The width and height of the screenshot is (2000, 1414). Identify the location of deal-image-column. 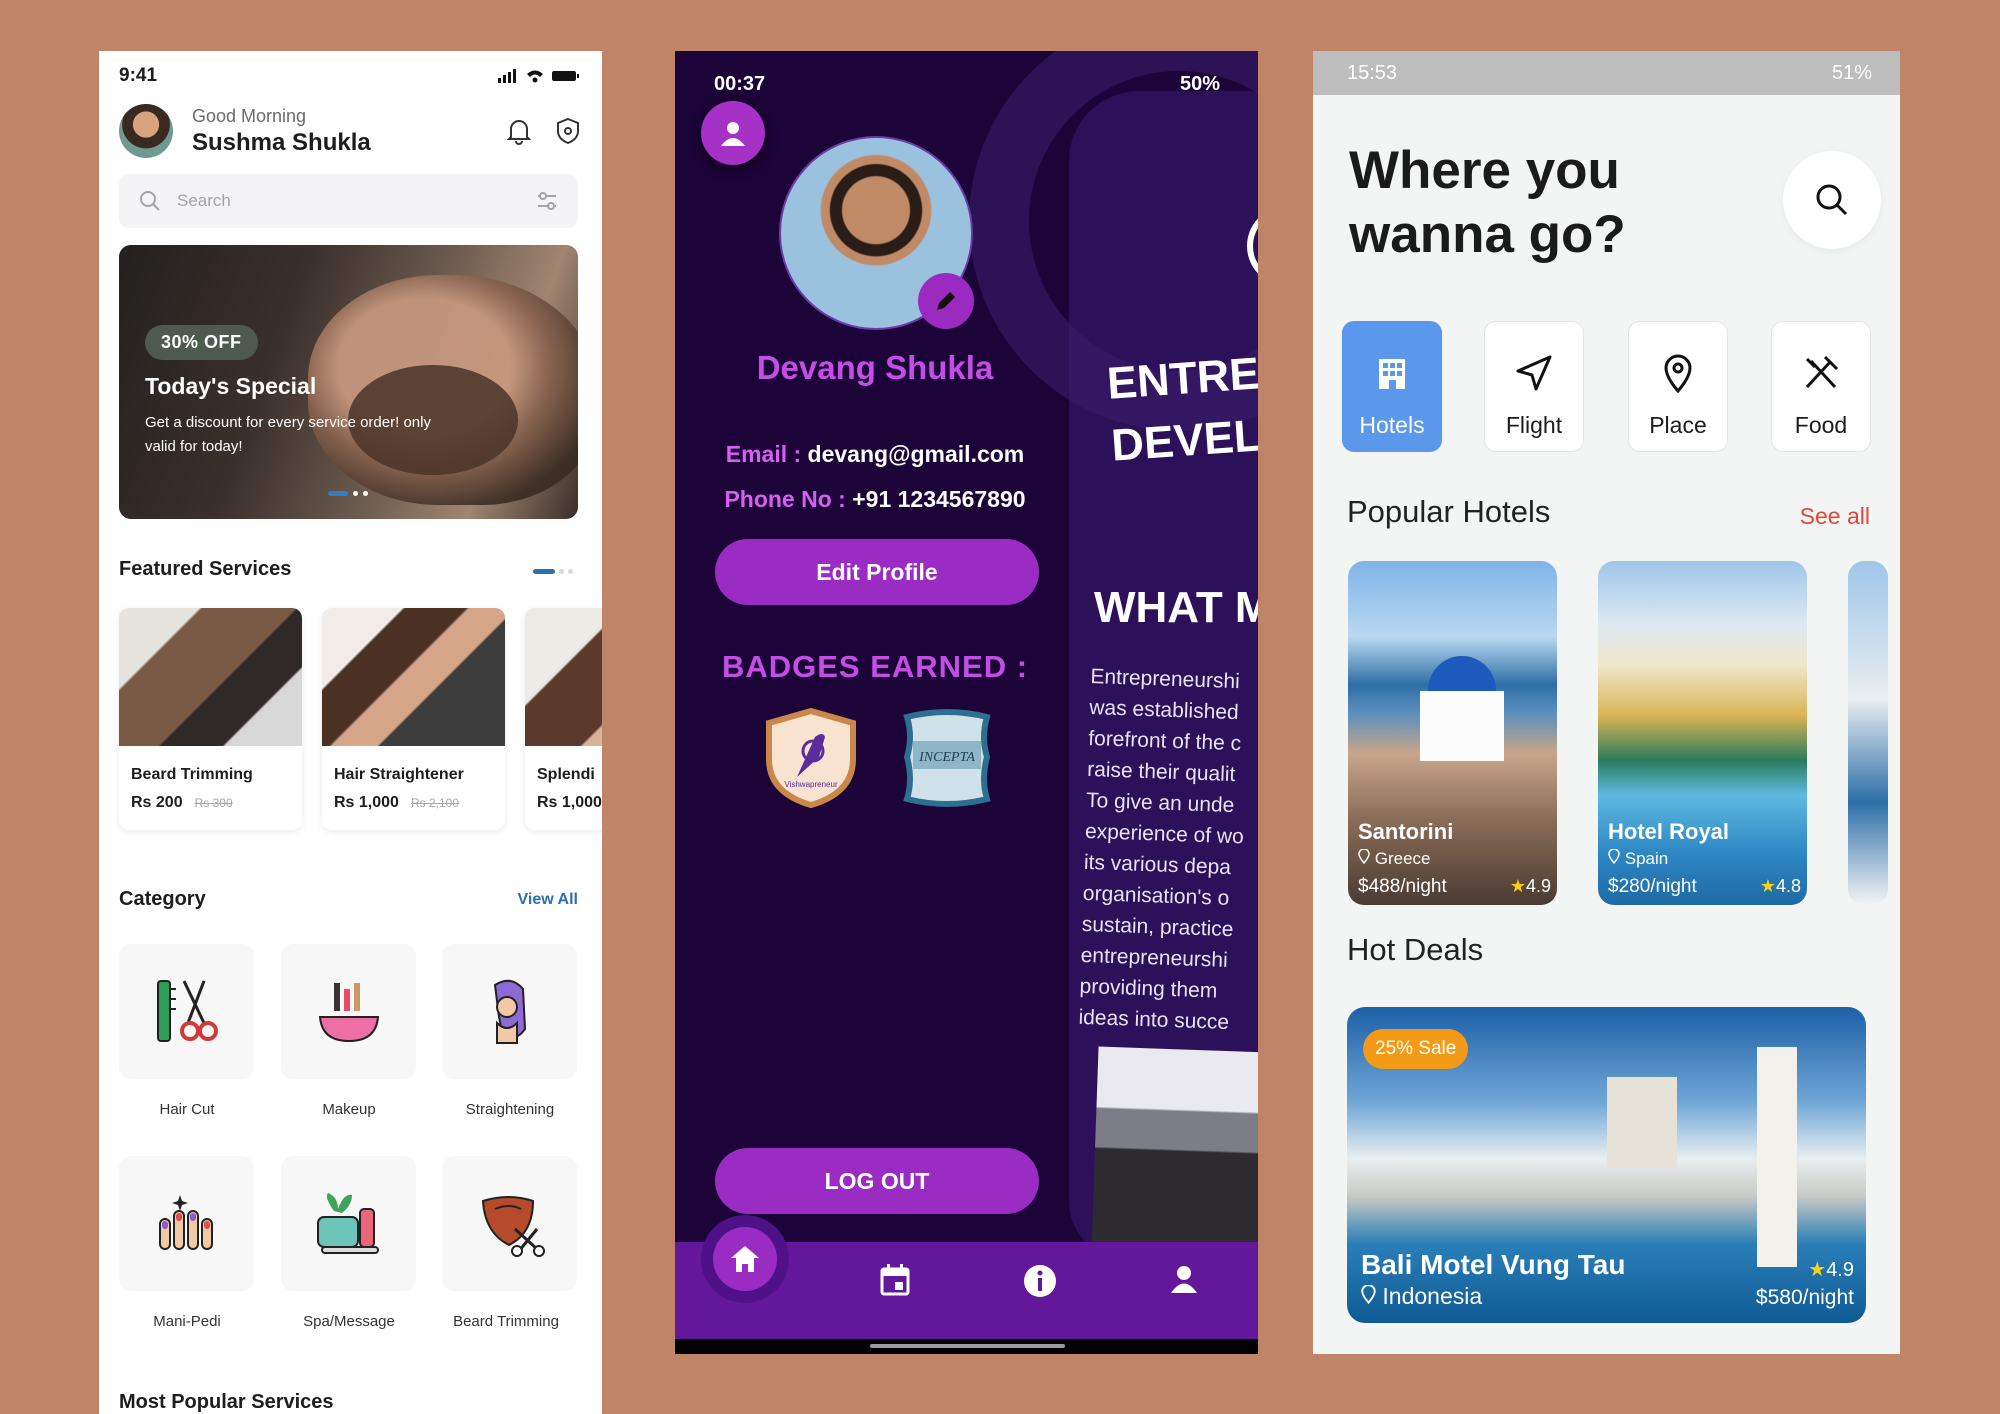
(1777, 1157).